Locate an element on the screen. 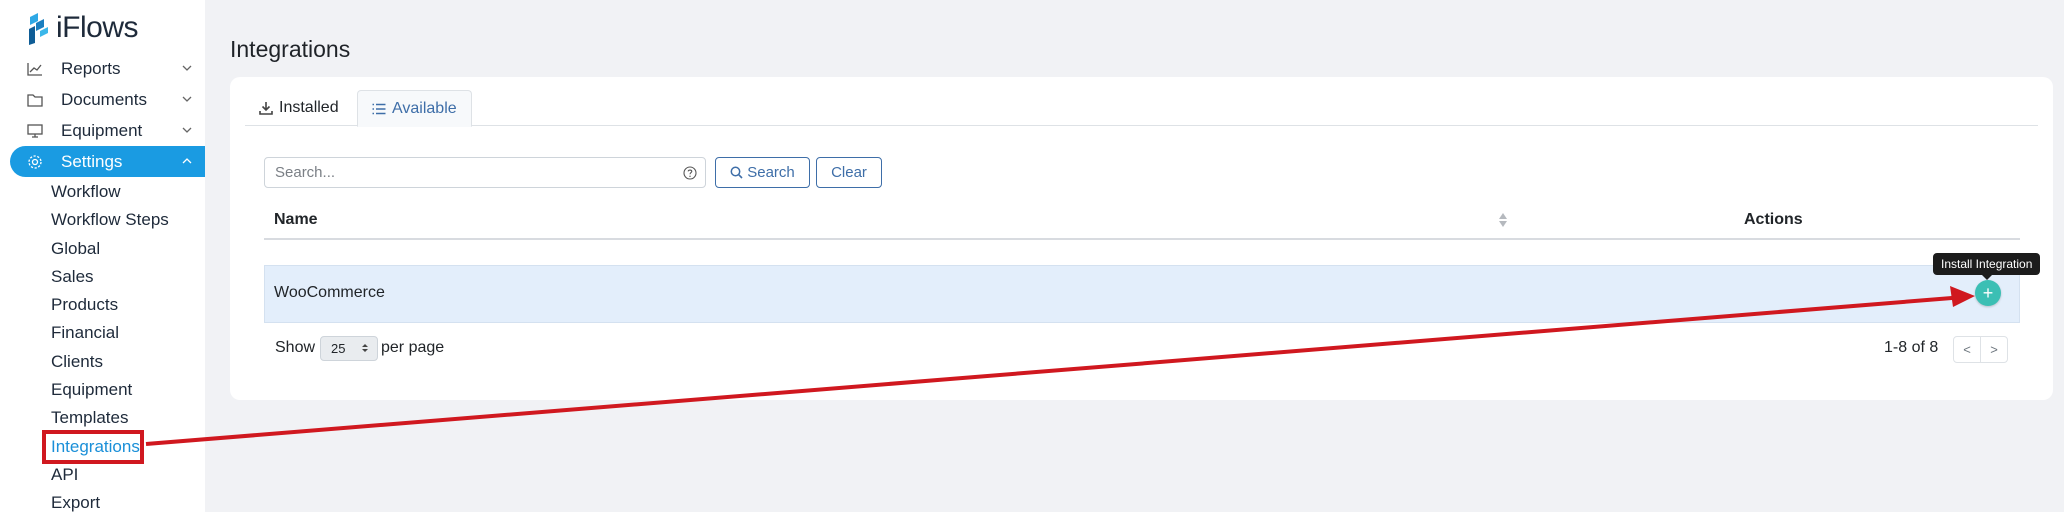 The width and height of the screenshot is (2064, 512). sidebar-item-equipment: Equipment is located at coordinates (107, 130).